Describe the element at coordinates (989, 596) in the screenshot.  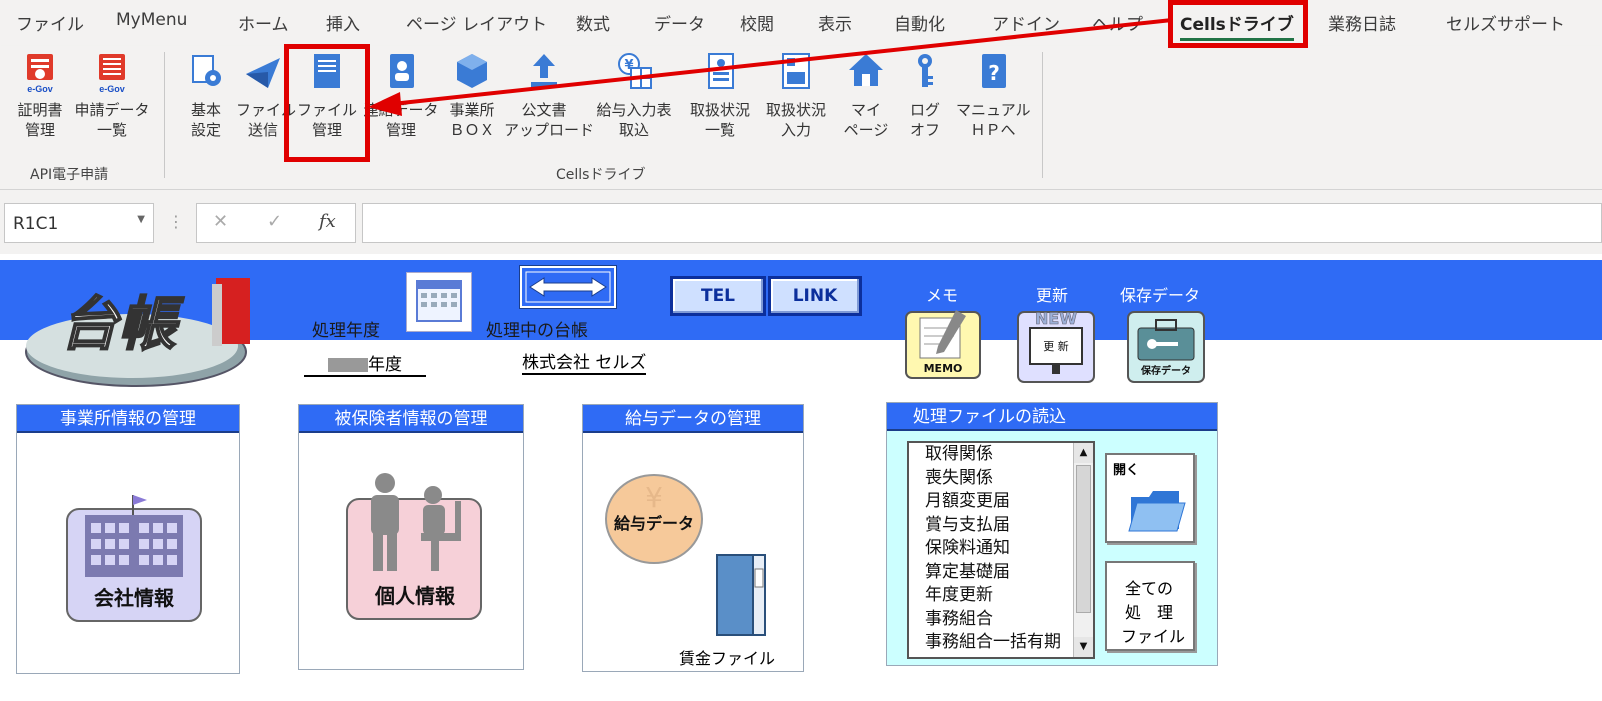
I see `list-item: 年度更新` at that location.